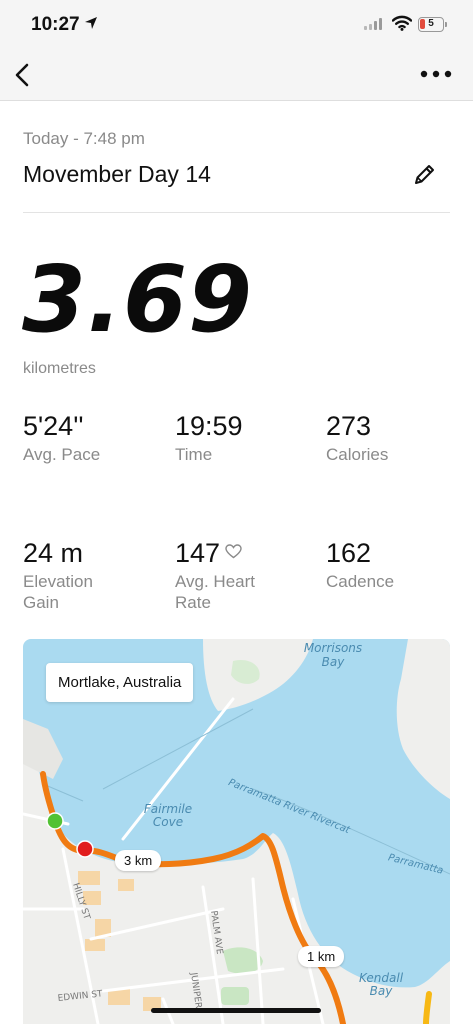 Image resolution: width=473 pixels, height=1024 pixels. What do you see at coordinates (424, 175) in the screenshot?
I see `edit-pencil-icon` at bounding box center [424, 175].